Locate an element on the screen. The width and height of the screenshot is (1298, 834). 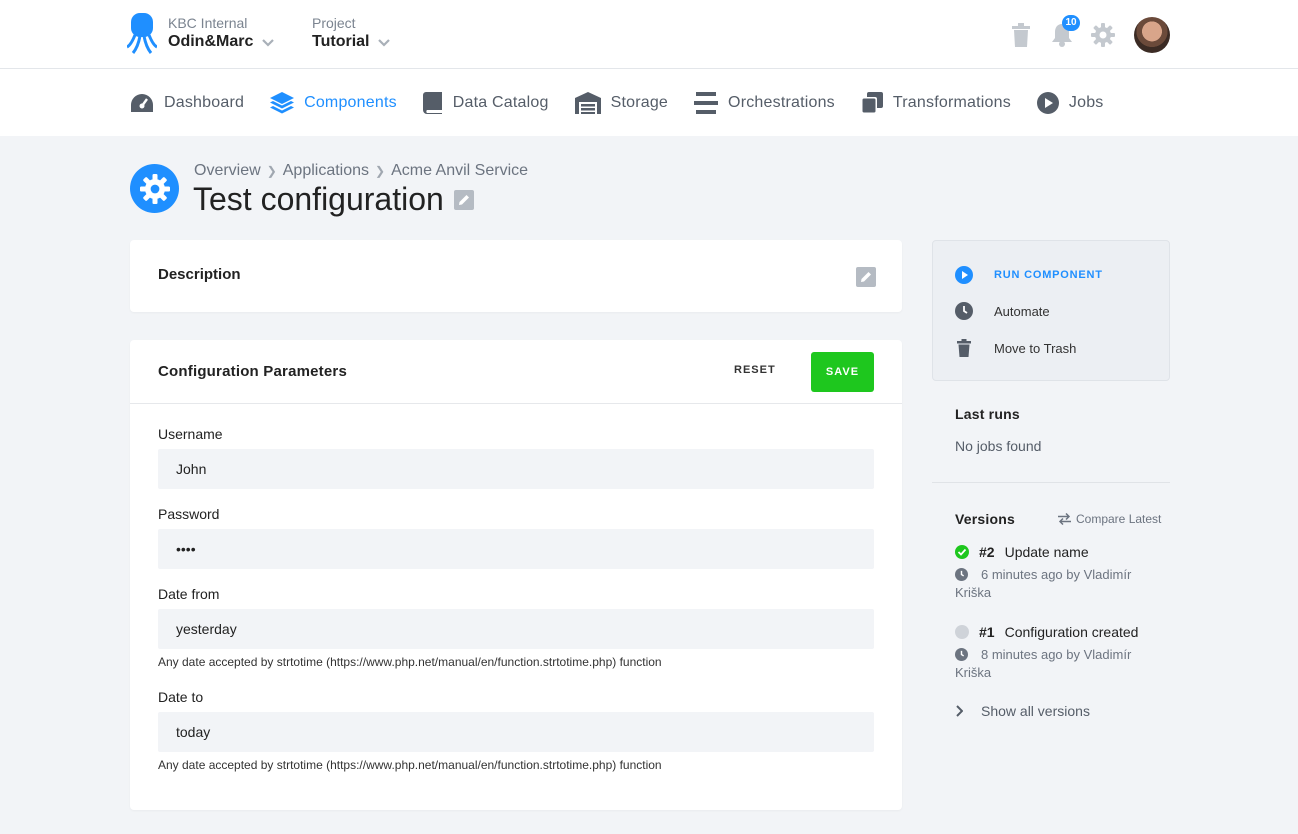
nav-item-storage: Storage is located at coordinates (621, 102).